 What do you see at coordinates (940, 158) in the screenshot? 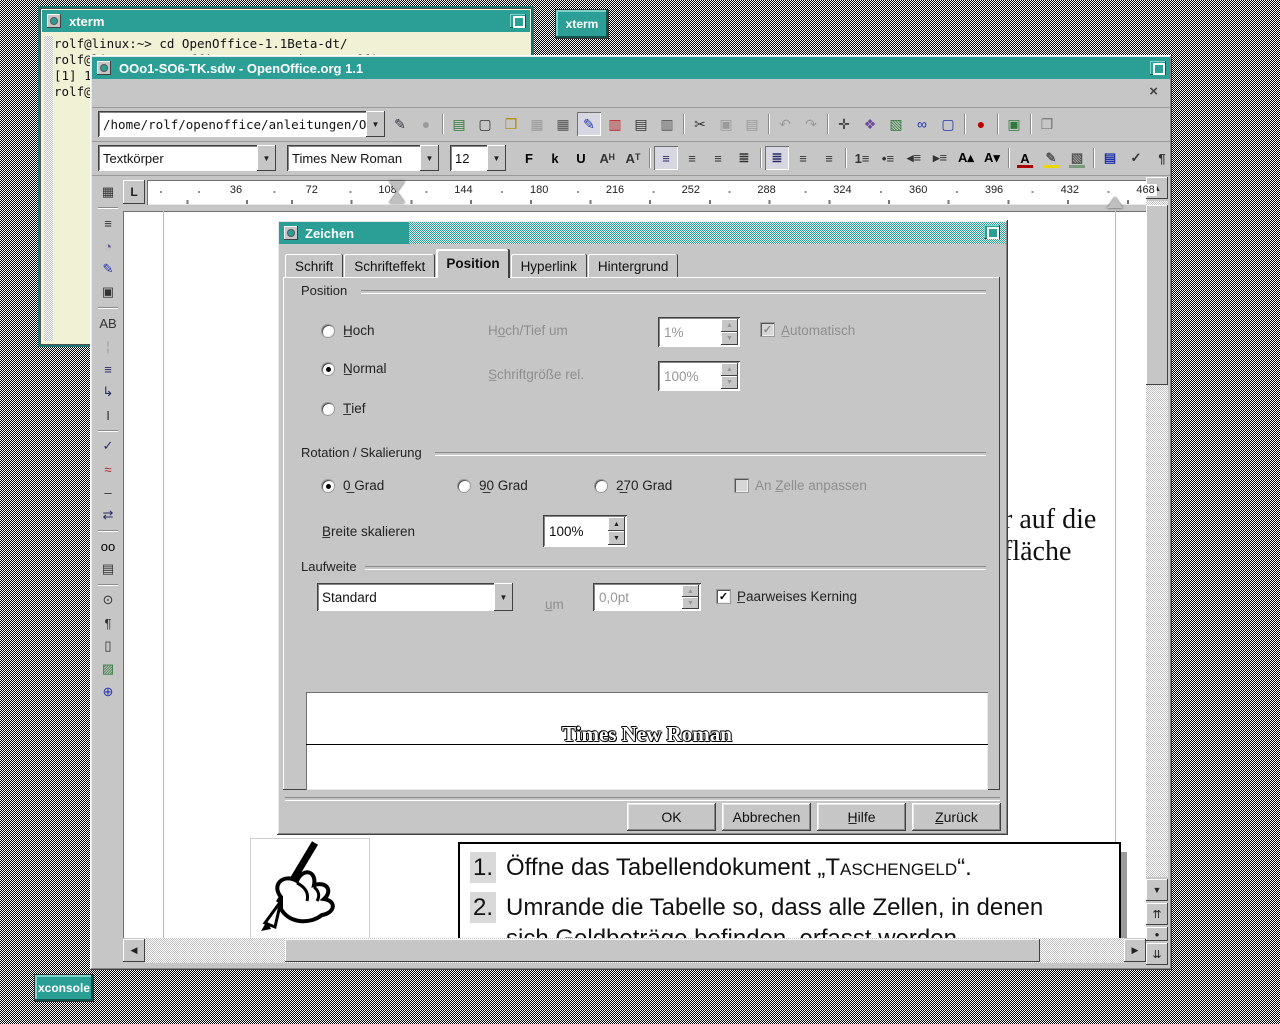
I see `increase-indent-icon: ▸≡` at bounding box center [940, 158].